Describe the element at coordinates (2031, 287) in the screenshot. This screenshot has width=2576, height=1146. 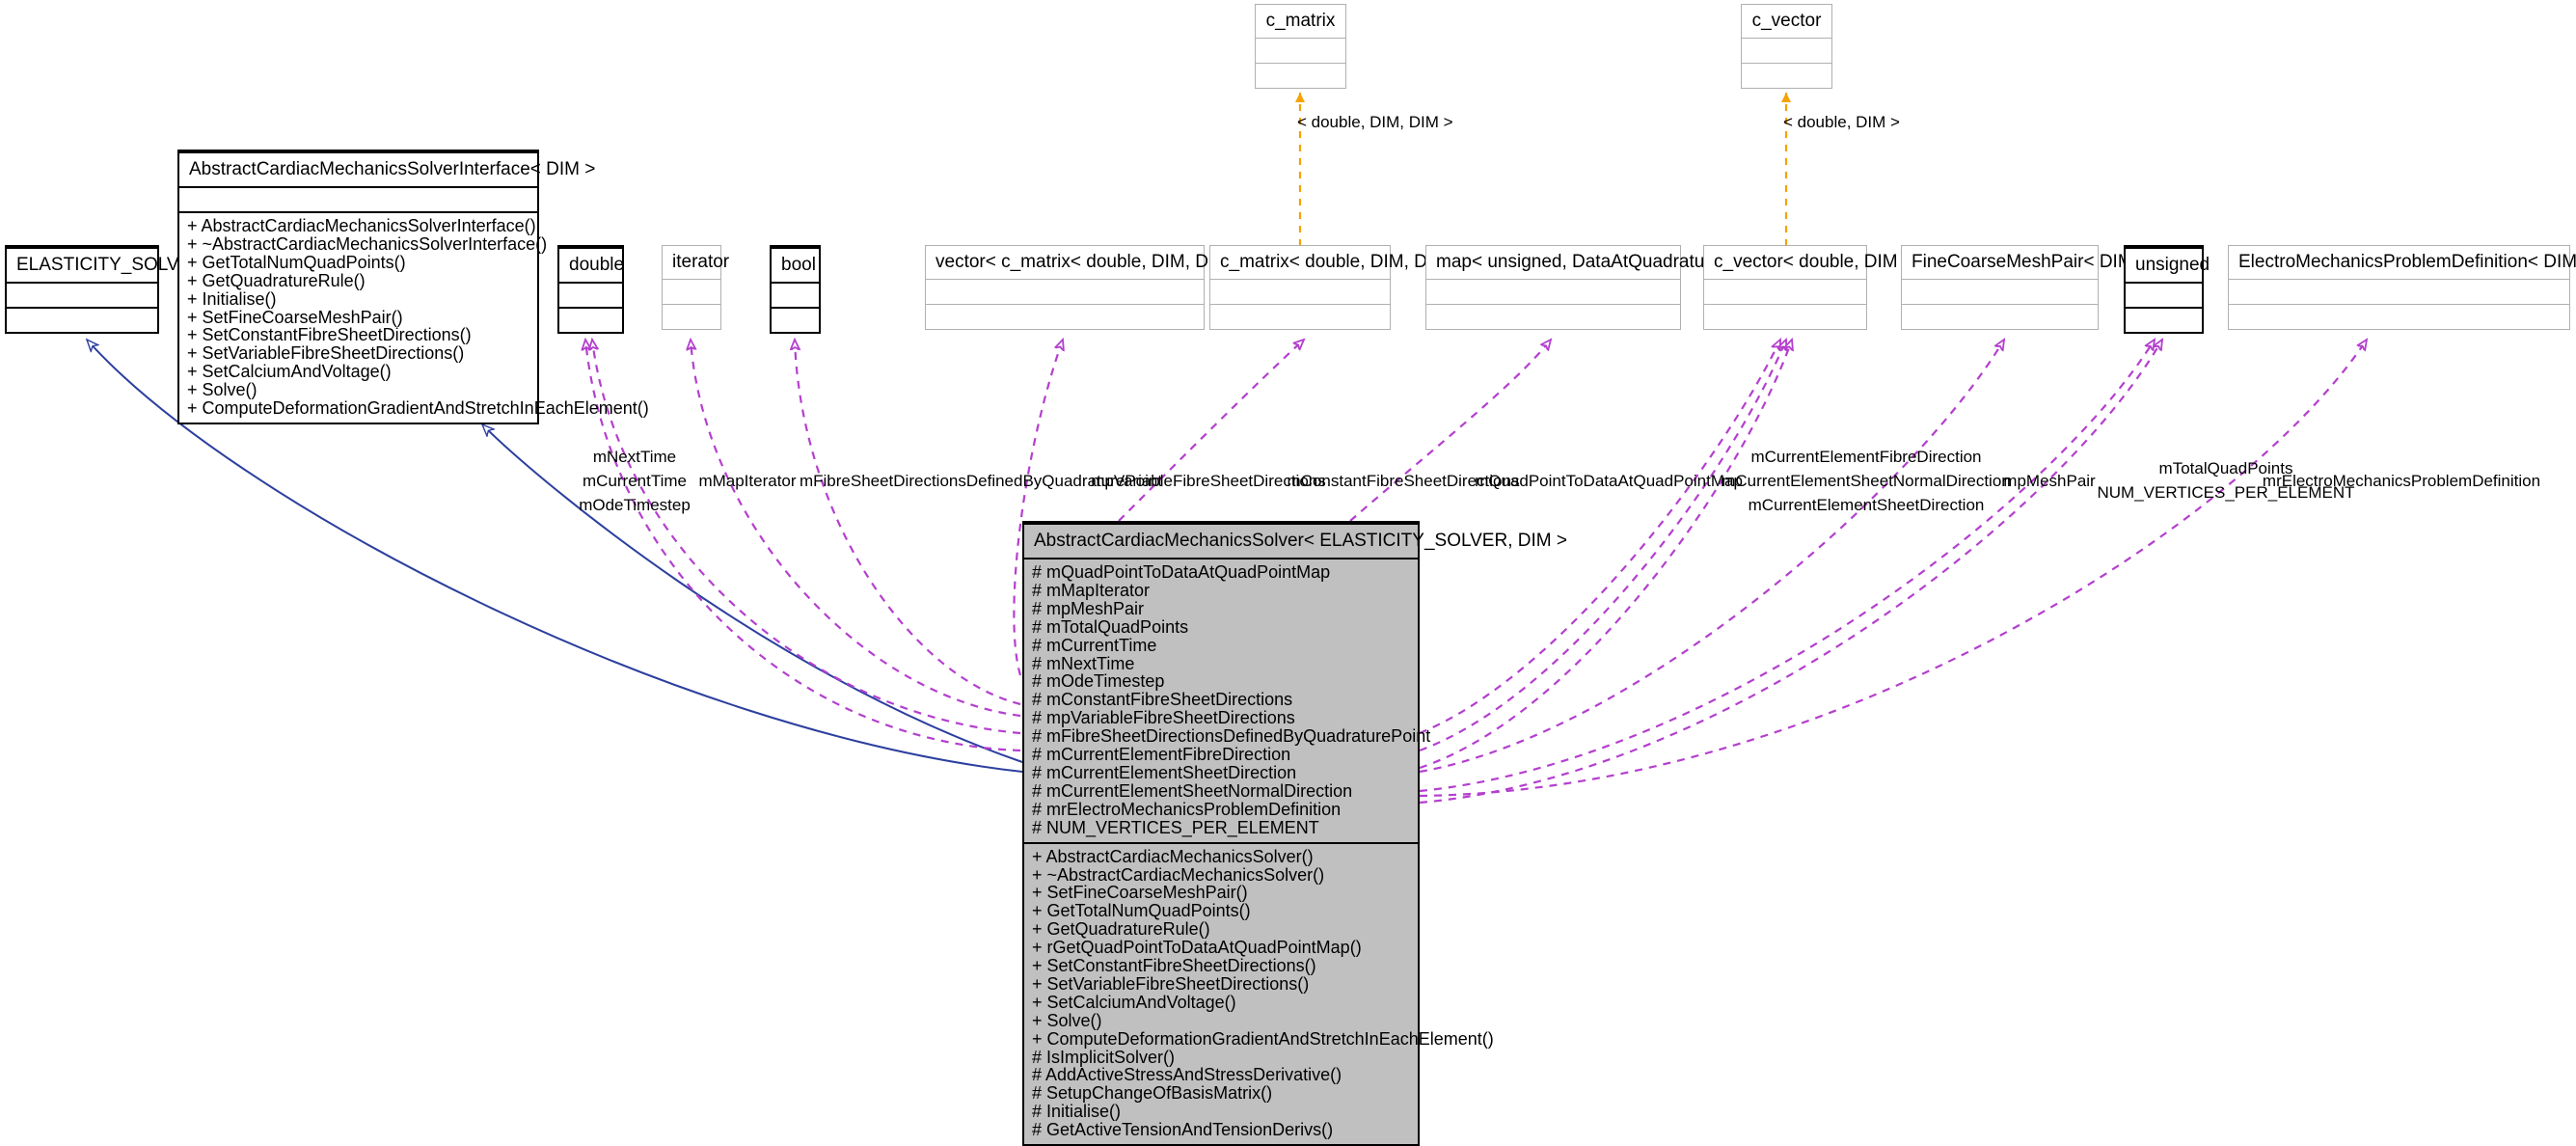
I see `class-box-fine-coarse-mesh-pair-ptr: FineCoarseMeshPair< DIM > *` at that location.